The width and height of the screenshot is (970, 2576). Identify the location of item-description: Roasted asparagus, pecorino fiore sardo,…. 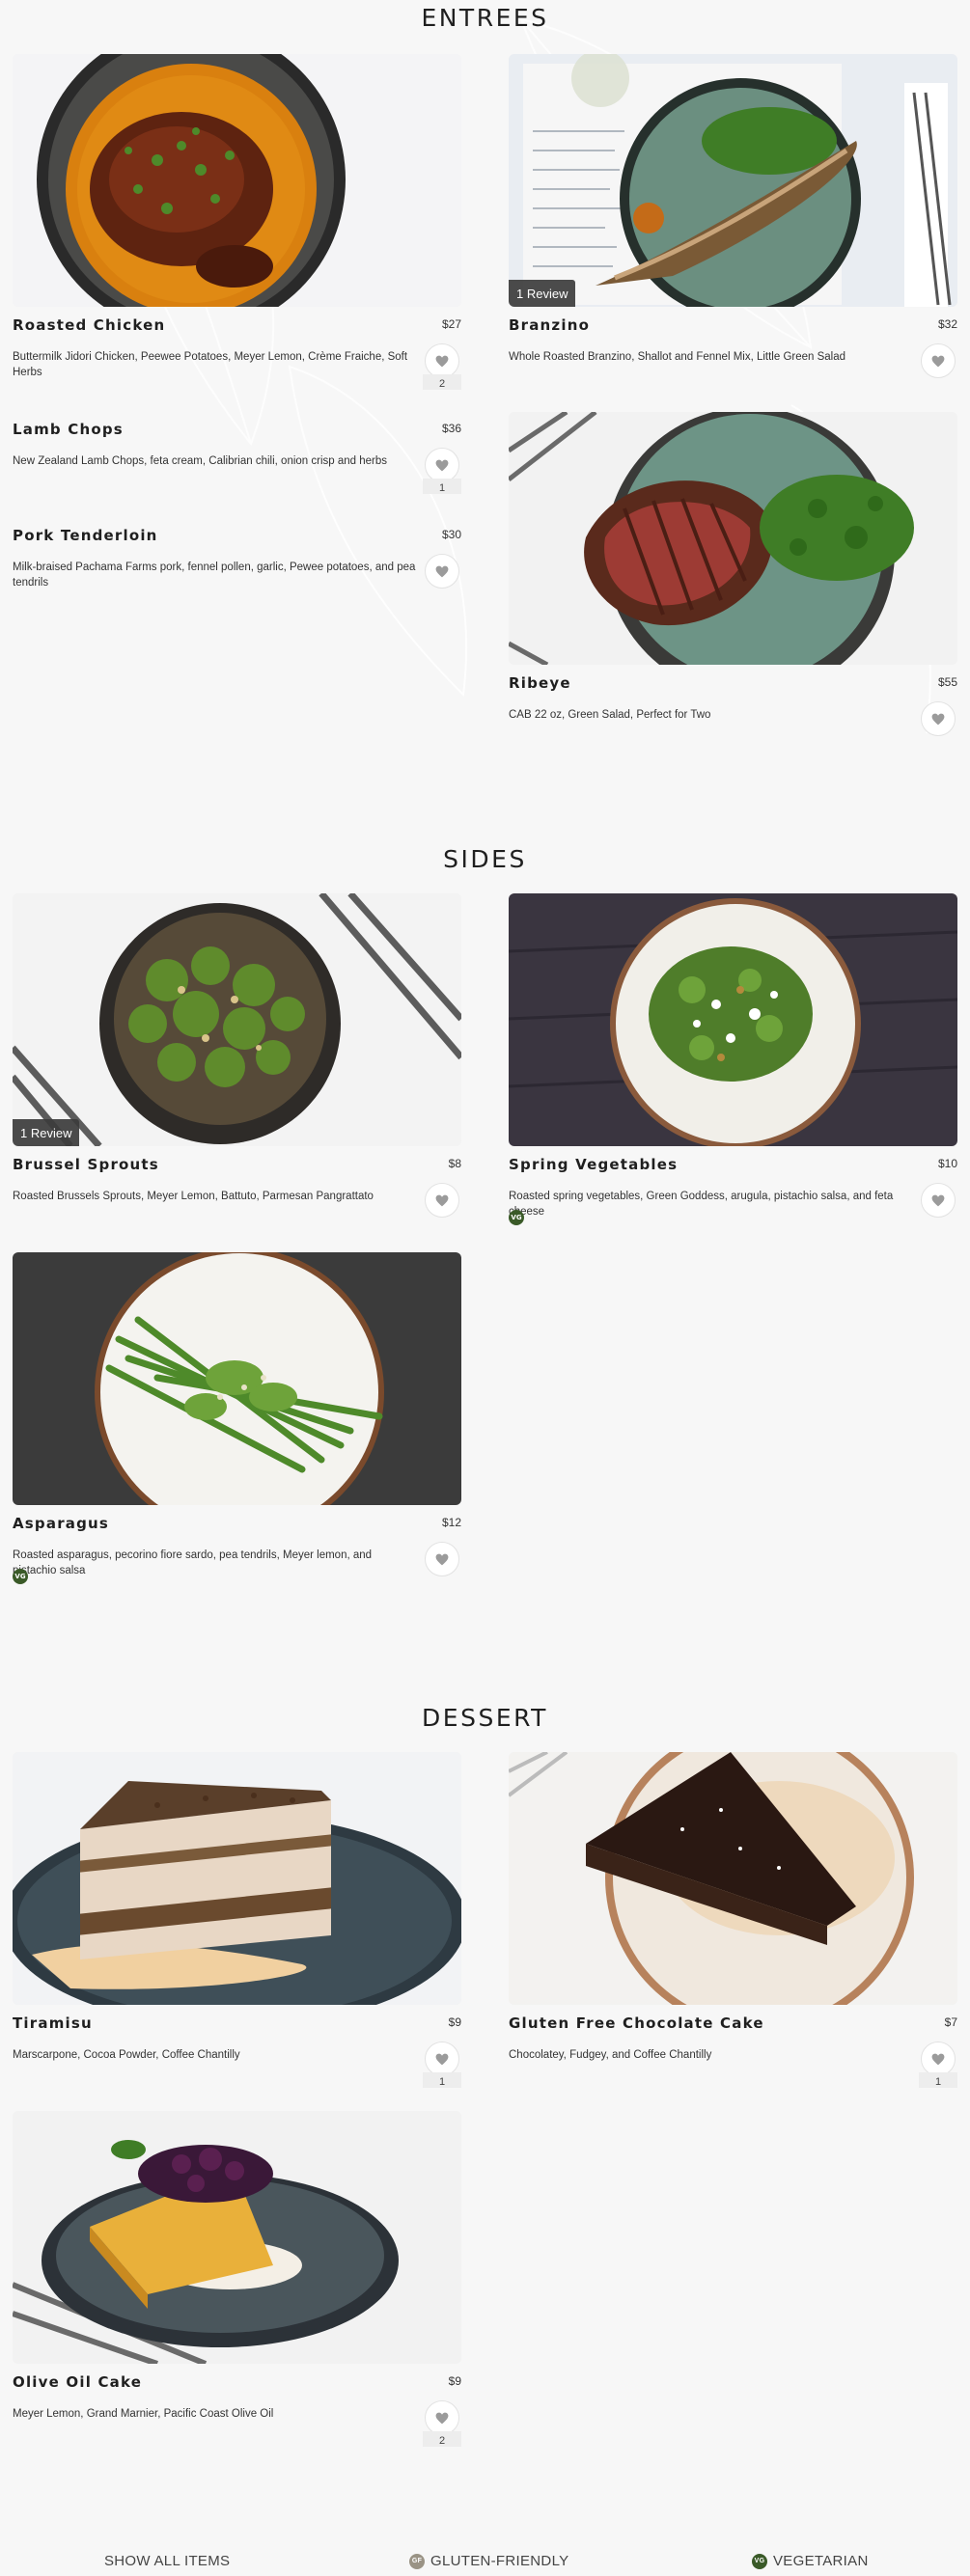
(193, 1562).